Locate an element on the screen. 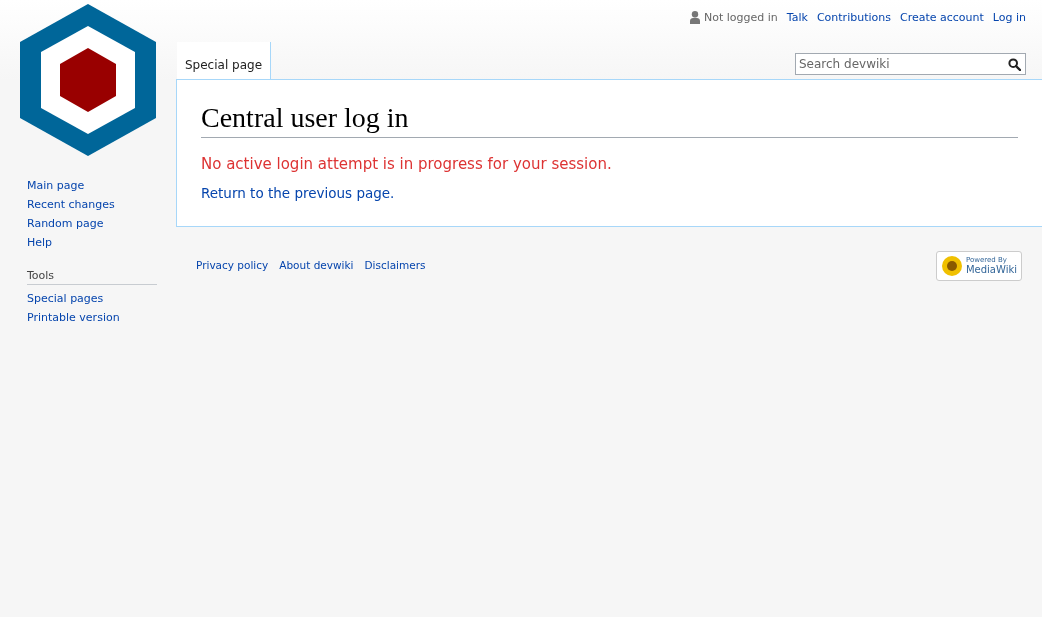 Image resolution: width=1042 pixels, height=617 pixels. personal-link: Create account is located at coordinates (941, 17).